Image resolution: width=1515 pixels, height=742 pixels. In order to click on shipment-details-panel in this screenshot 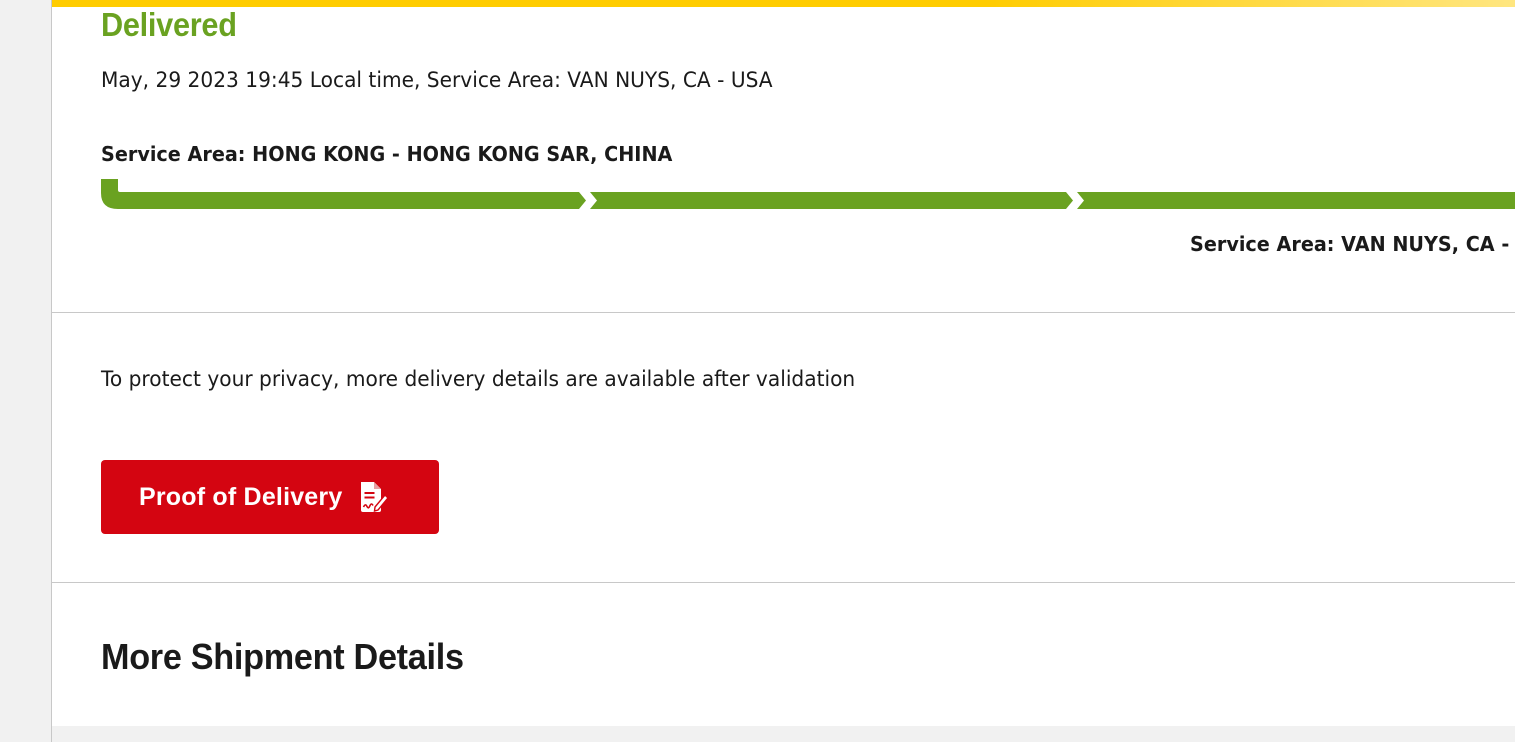, I will do `click(783, 734)`.